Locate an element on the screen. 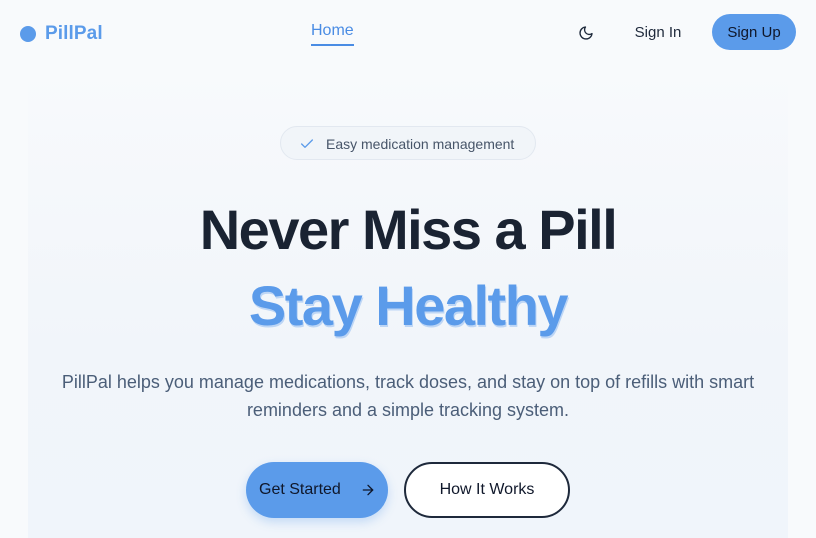  hero-headline: Never Miss a Pill is located at coordinates (408, 229).